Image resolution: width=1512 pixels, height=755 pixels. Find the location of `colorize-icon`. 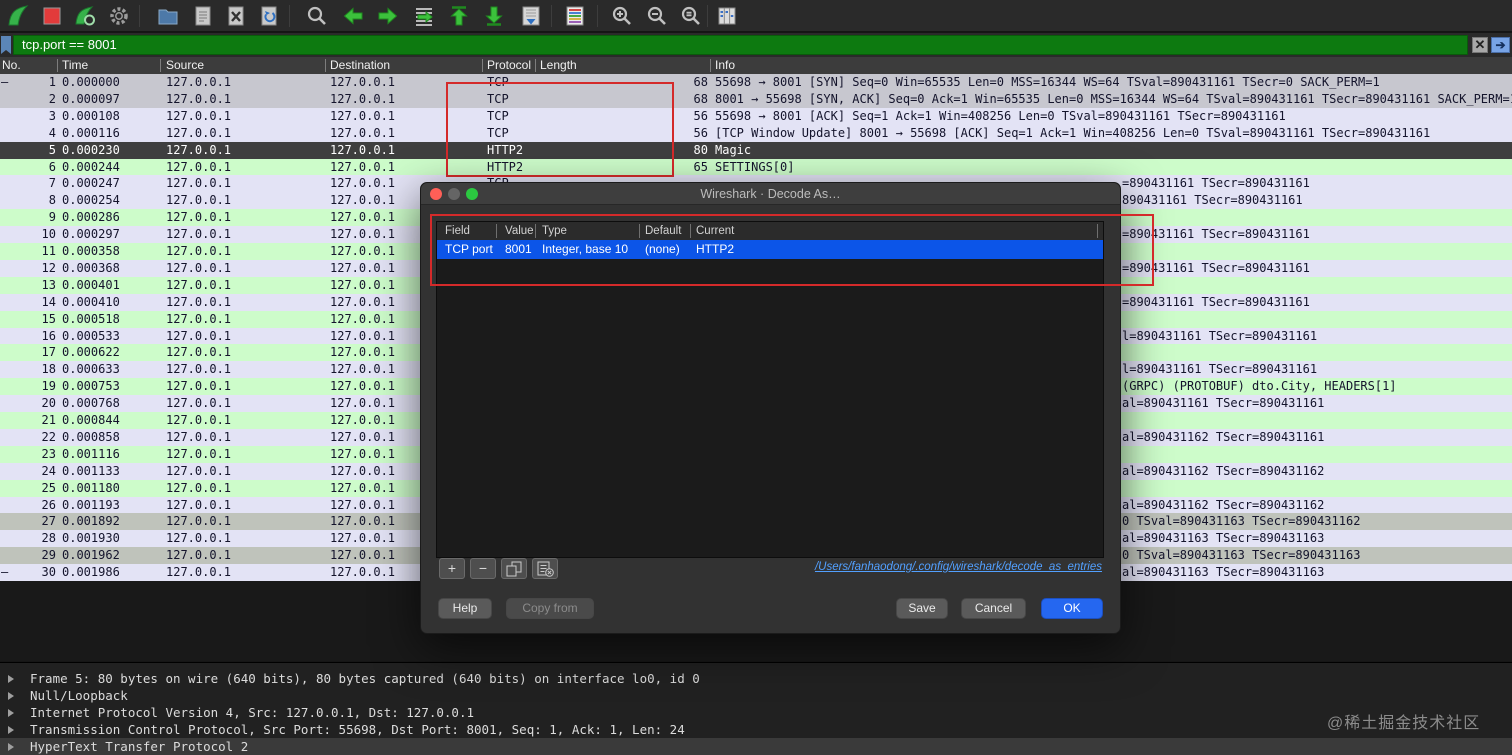

colorize-icon is located at coordinates (575, 16).